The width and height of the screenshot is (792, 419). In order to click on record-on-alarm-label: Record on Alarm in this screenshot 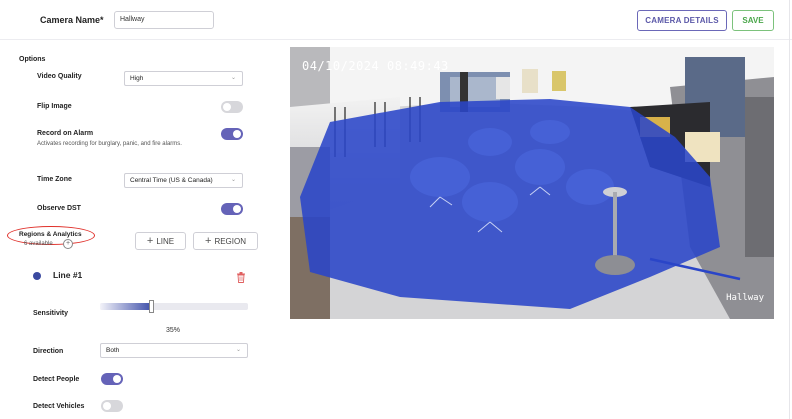, I will do `click(65, 133)`.